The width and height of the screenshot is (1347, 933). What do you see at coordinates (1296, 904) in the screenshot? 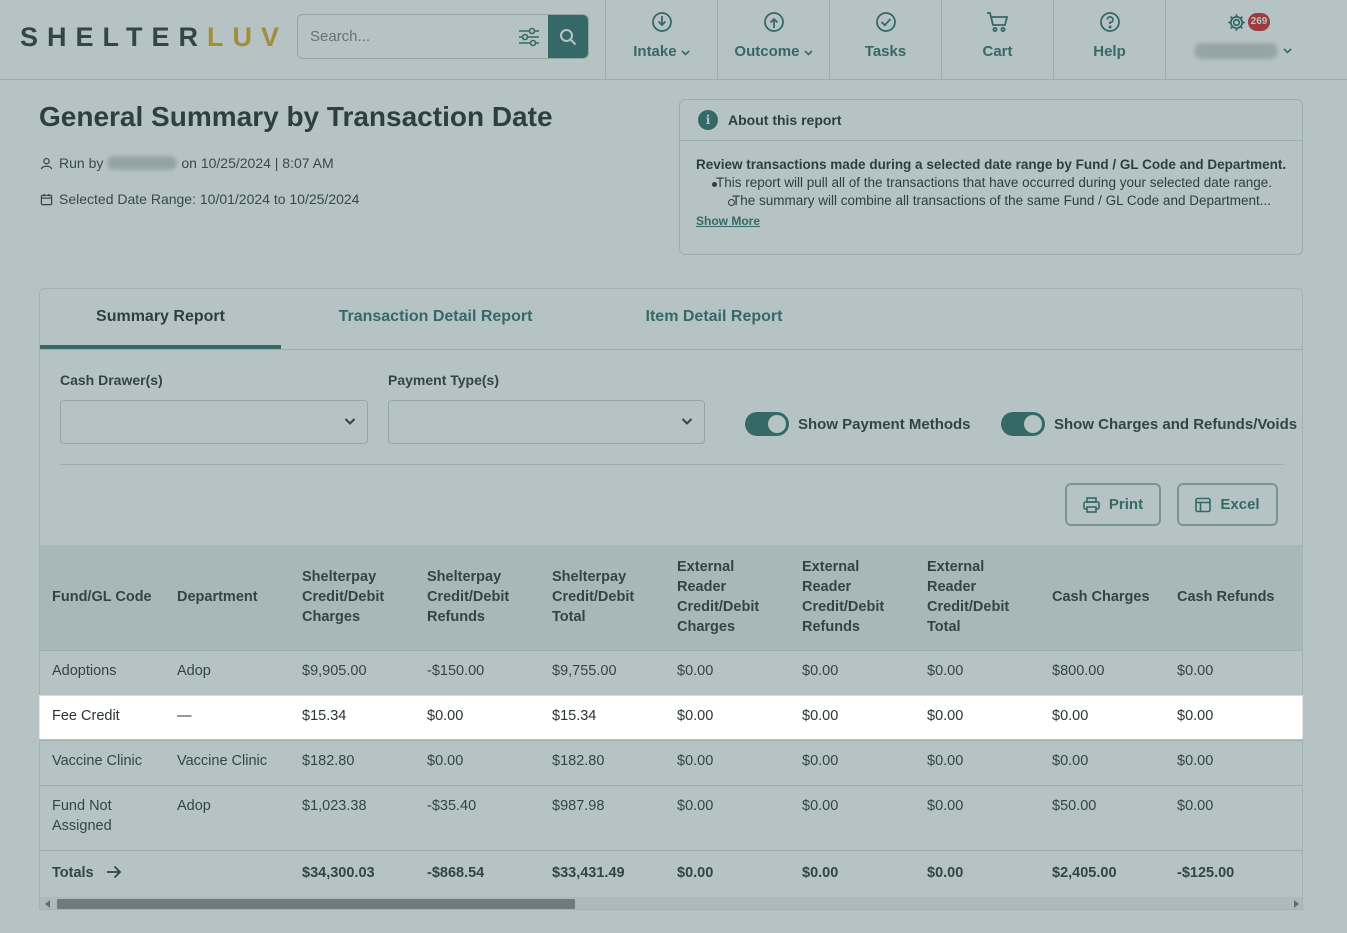
I see `scroll-right-arrow-icon` at bounding box center [1296, 904].